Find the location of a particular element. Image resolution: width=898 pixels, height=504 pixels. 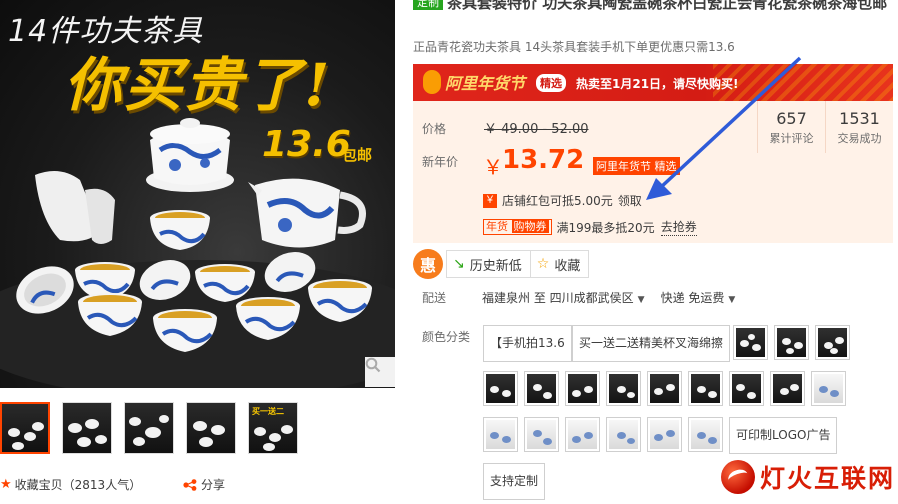

shipping-row: 配送 福建泉州 至 四川成都武侯区 ▼ 快递 免运费 ▼ is located at coordinates (586, 297).